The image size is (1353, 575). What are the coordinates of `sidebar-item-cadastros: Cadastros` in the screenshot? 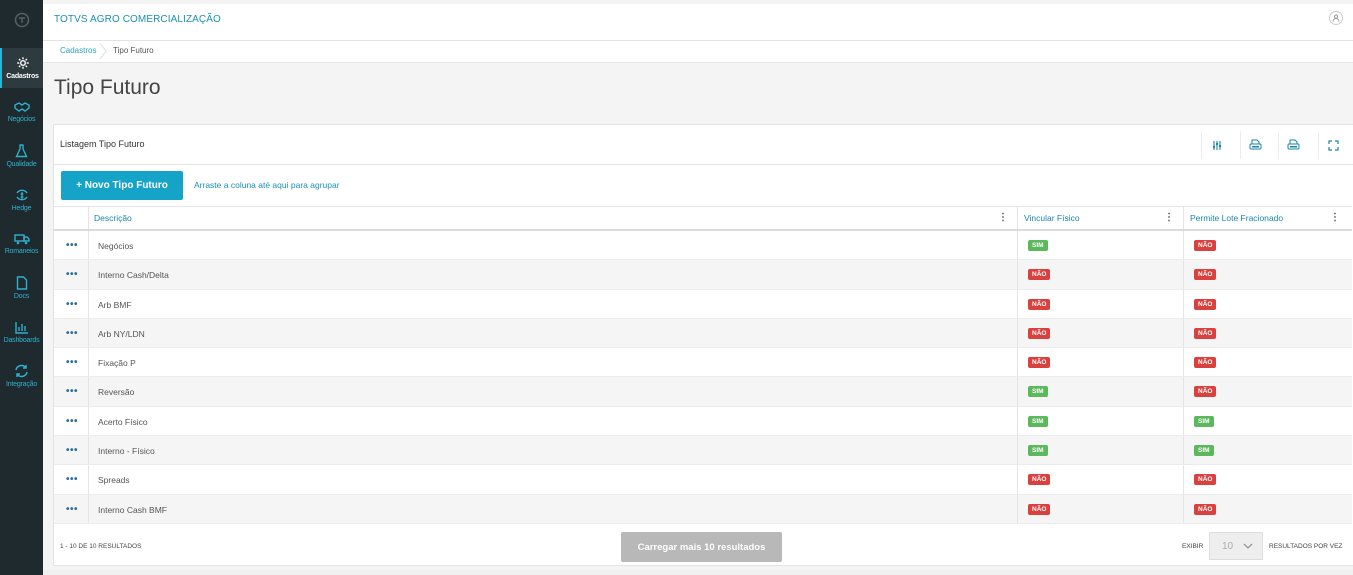 It's located at (21, 68).